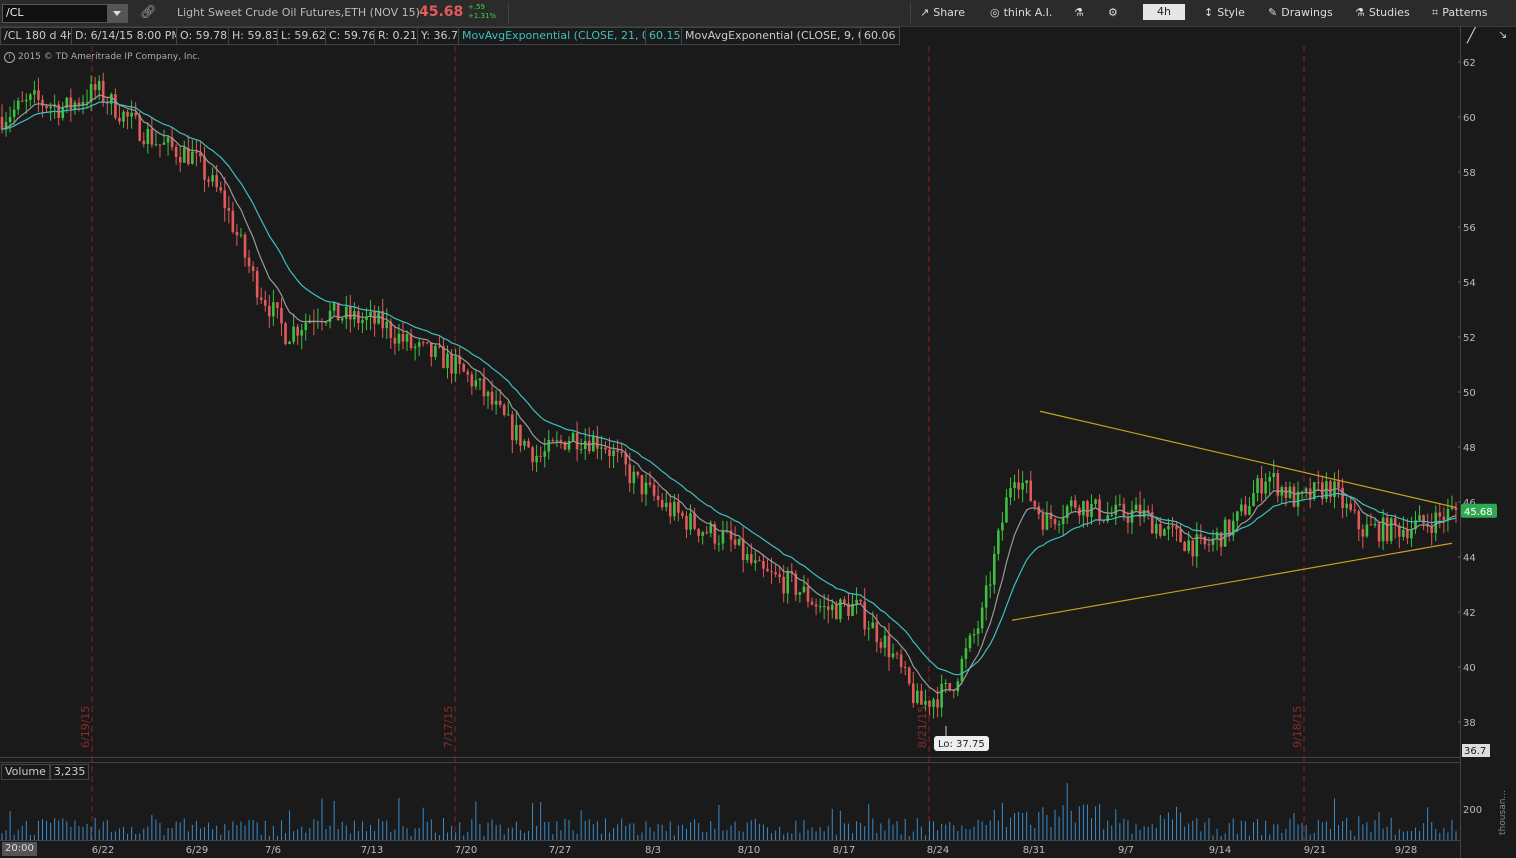 The image size is (1516, 858). What do you see at coordinates (1488, 442) in the screenshot?
I see `price-axis-panel` at bounding box center [1488, 442].